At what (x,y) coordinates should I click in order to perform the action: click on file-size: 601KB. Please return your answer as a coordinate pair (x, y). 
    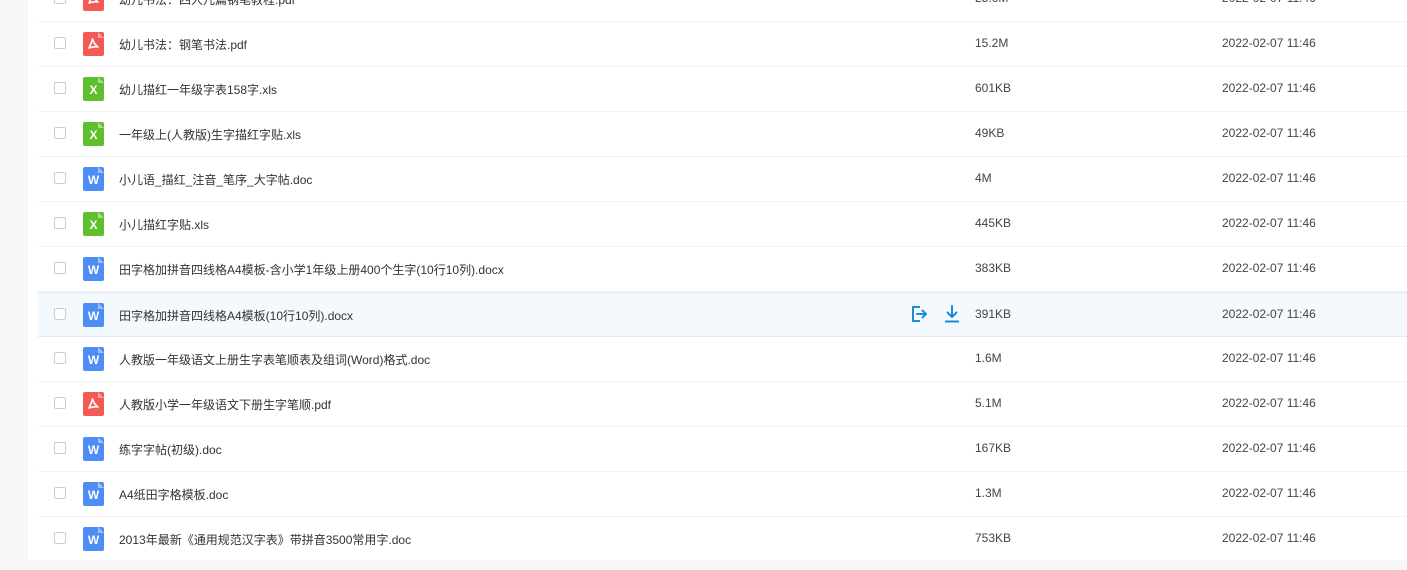
    Looking at the image, I should click on (993, 88).